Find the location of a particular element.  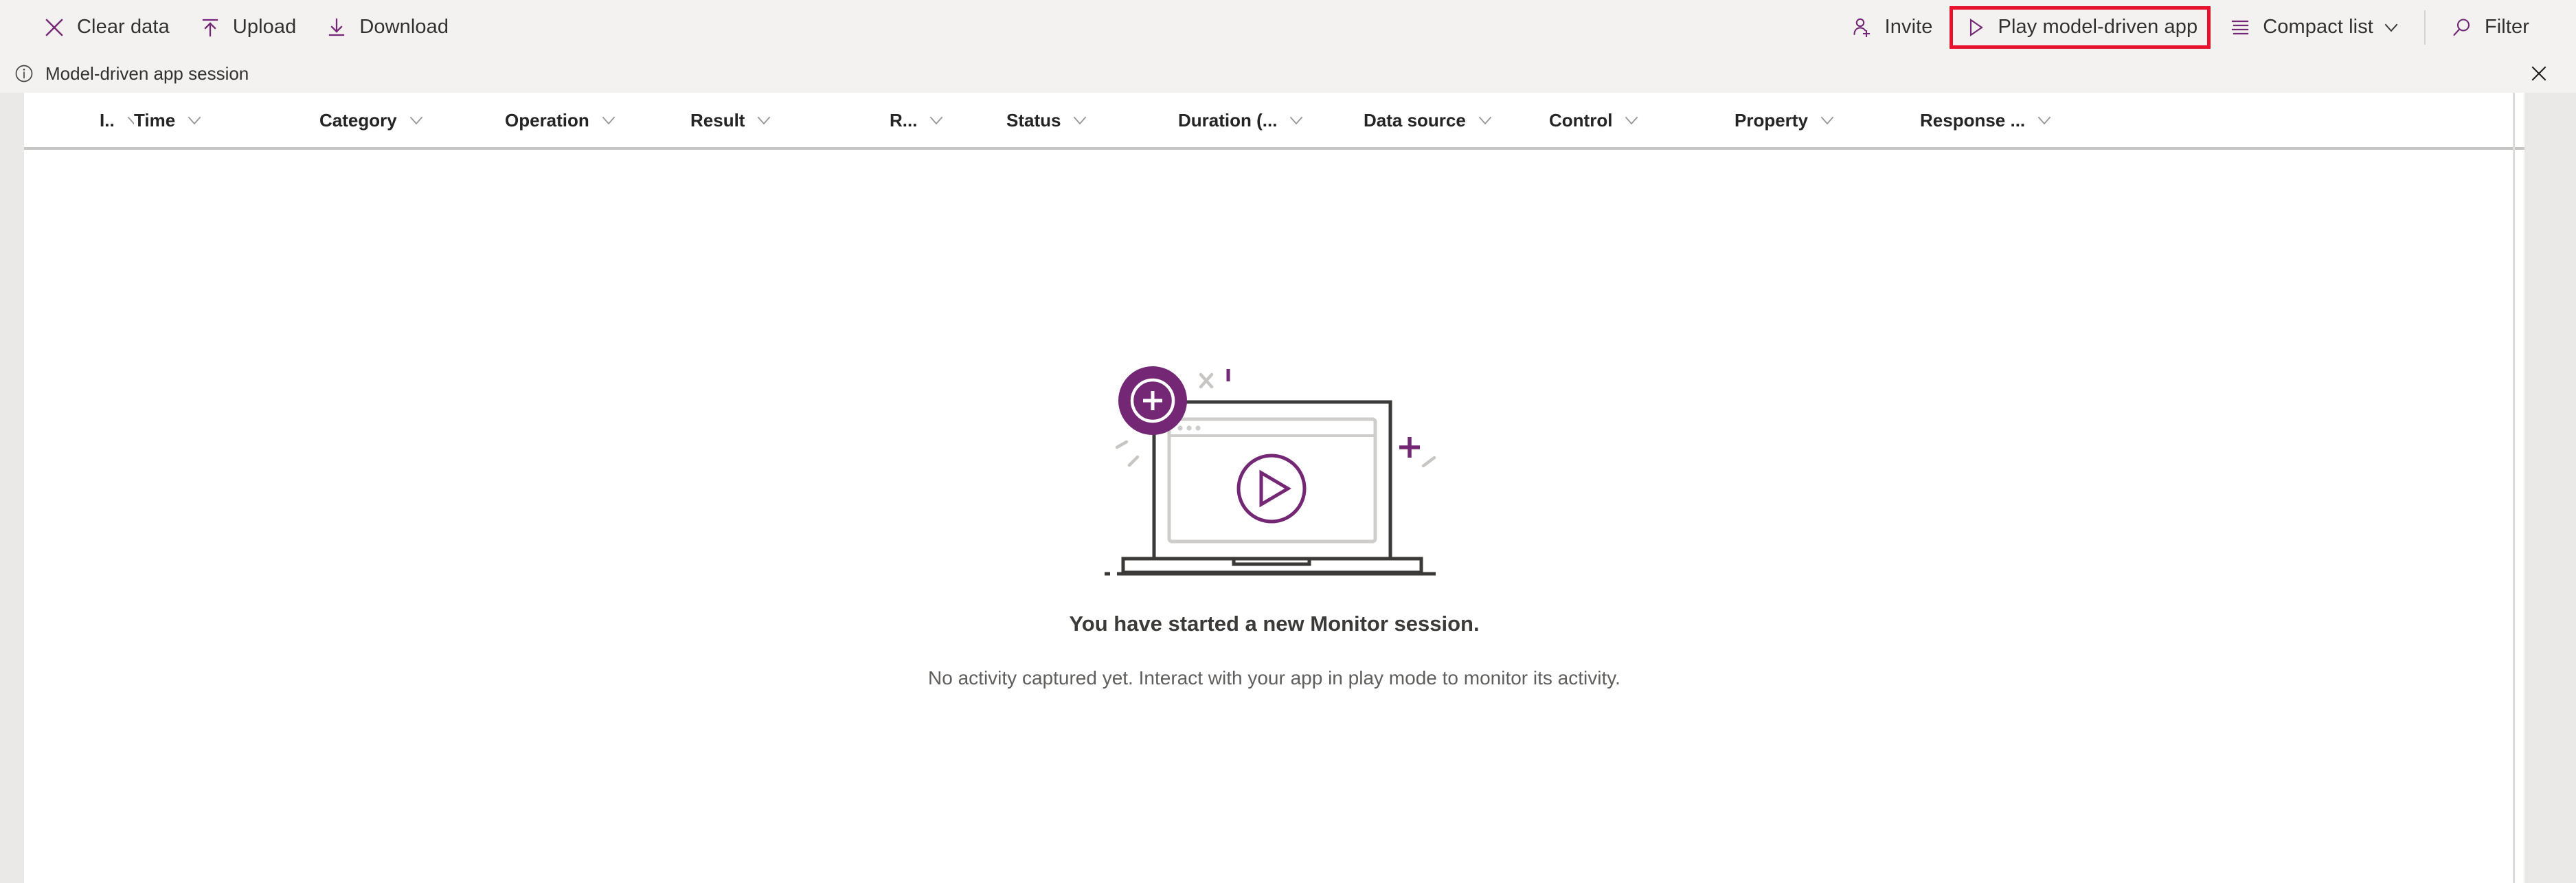

download-button: Download is located at coordinates (386, 27).